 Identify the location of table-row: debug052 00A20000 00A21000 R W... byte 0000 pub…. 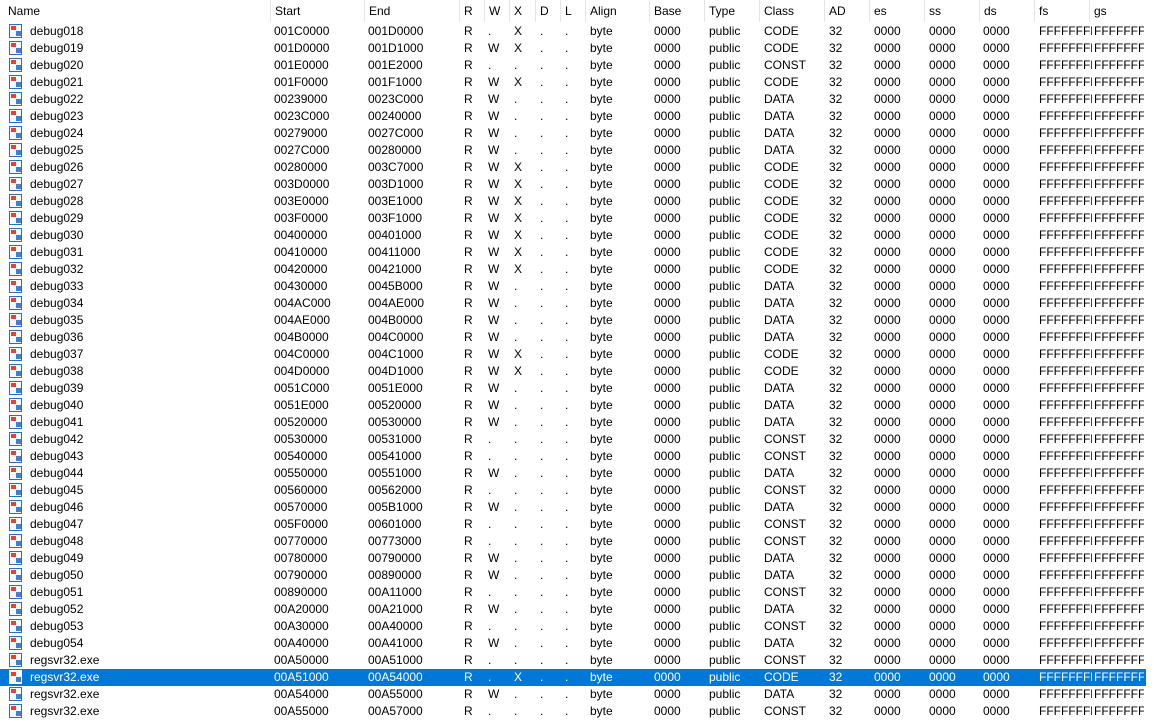
(573, 609).